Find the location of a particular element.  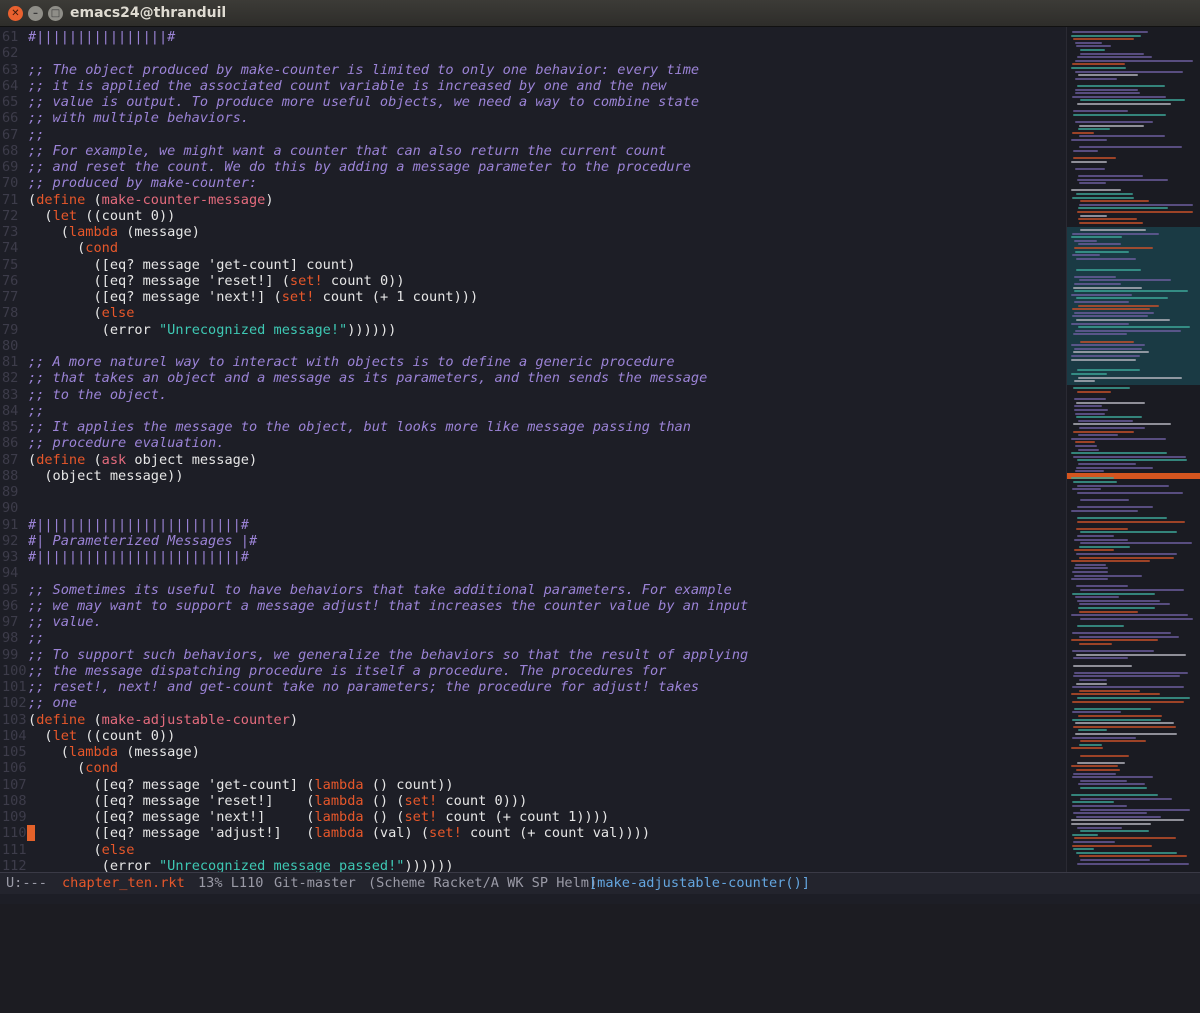

line-number: 101 is located at coordinates (14, 687).